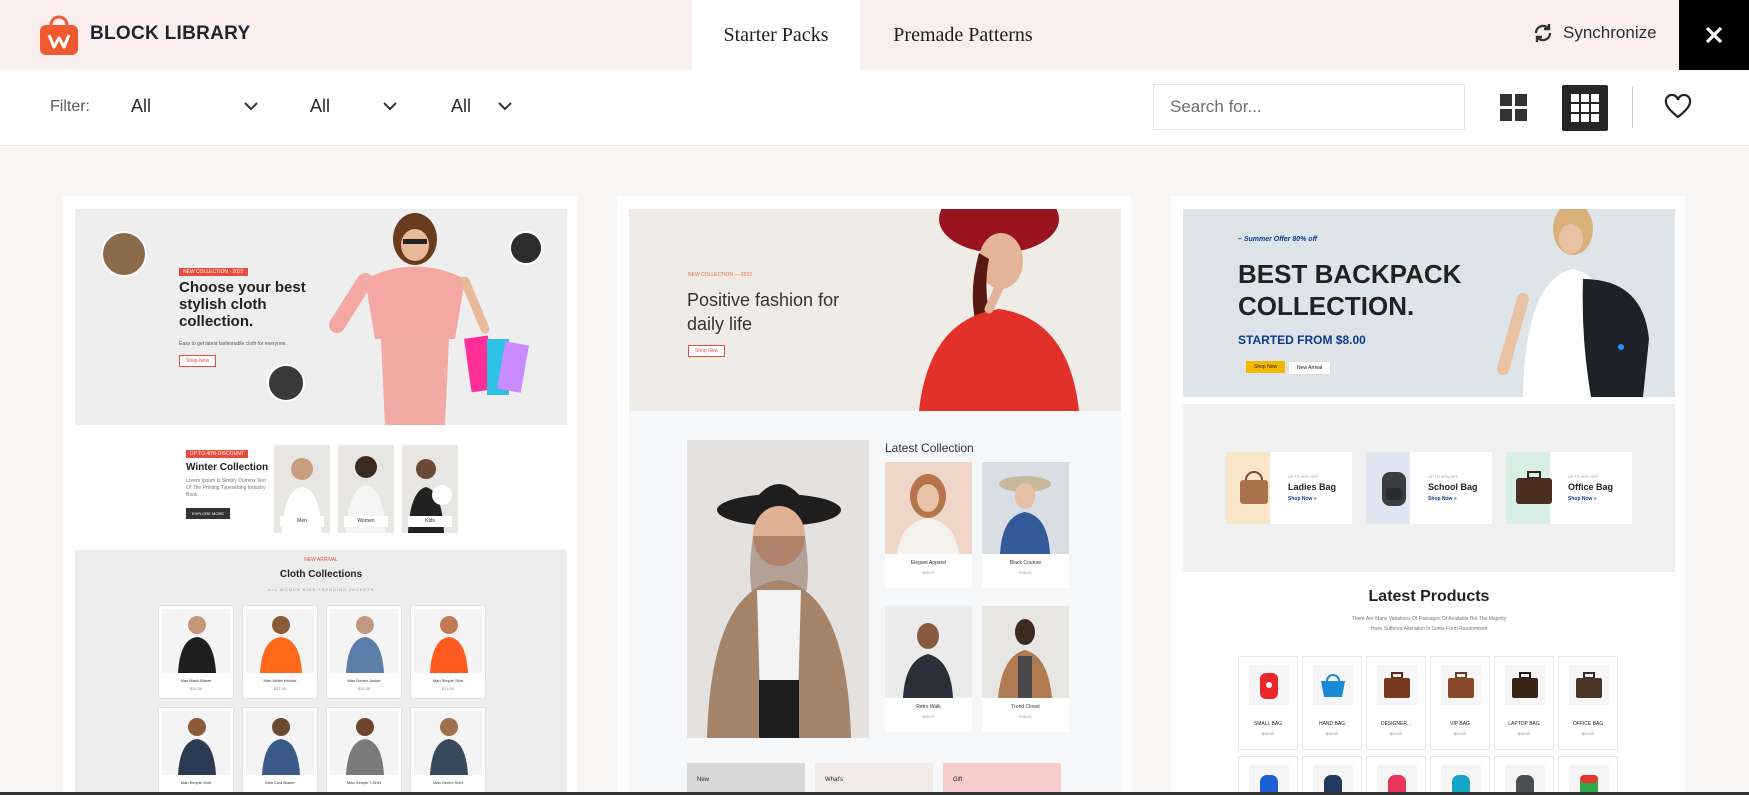  Describe the element at coordinates (429, 319) in the screenshot. I see `model-woman-illustration` at that location.